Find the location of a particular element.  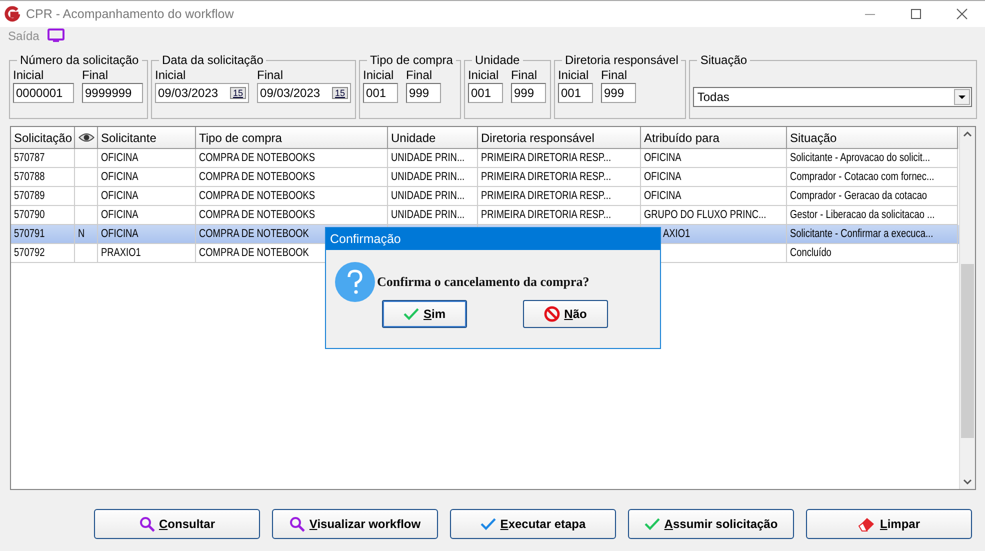

dialog-title: Confirmação is located at coordinates (365, 239).